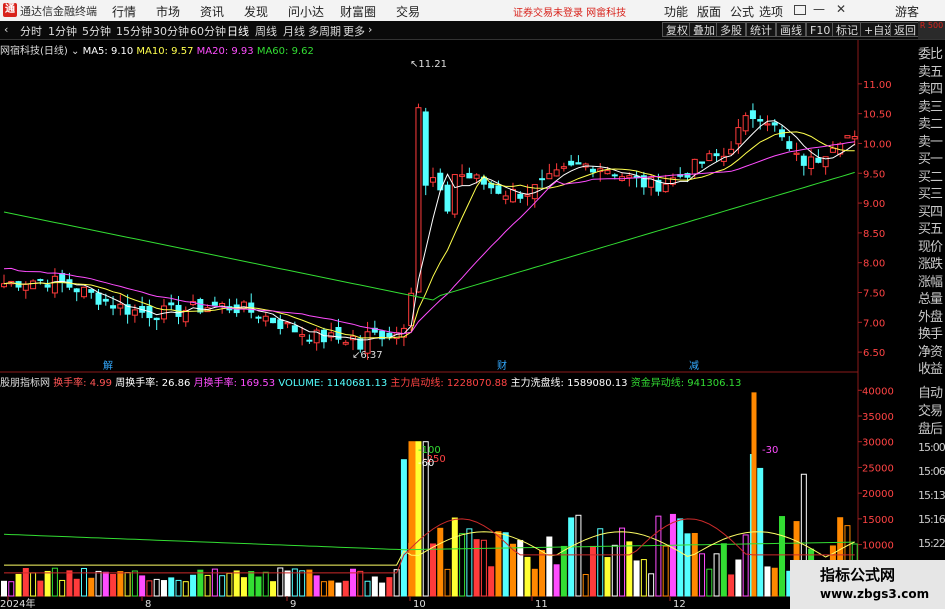 Image resolution: width=945 pixels, height=609 pixels. Describe the element at coordinates (931, 299) in the screenshot. I see `sidebar-item: 总量` at that location.